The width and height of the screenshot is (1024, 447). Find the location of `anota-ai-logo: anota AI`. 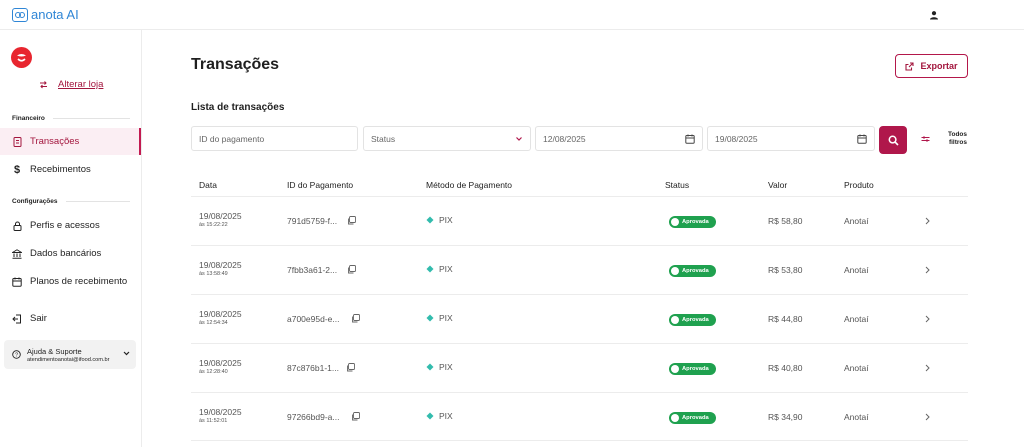

anota-ai-logo: anota AI is located at coordinates (45, 14).